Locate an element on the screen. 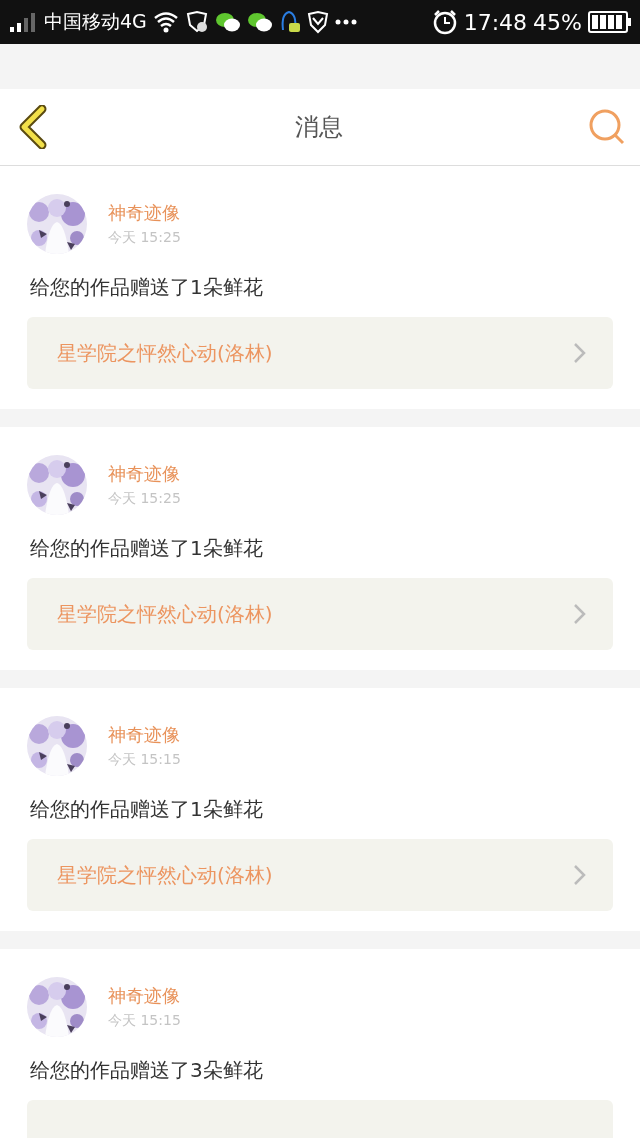 The height and width of the screenshot is (1138, 640). signal-icon is located at coordinates (23, 22).